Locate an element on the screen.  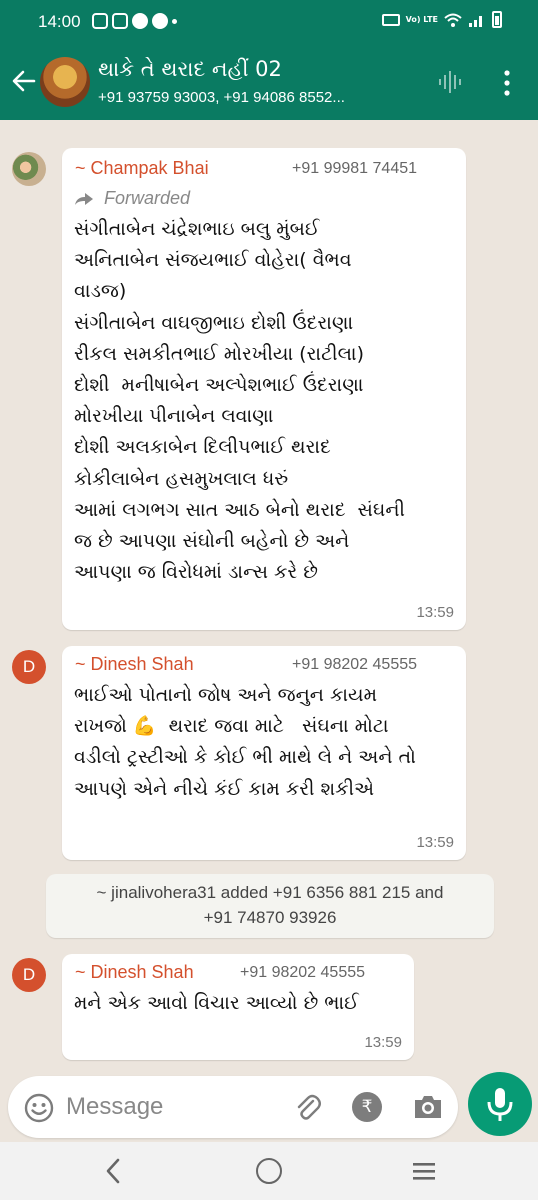
group-avatar is located at coordinates (65, 82).